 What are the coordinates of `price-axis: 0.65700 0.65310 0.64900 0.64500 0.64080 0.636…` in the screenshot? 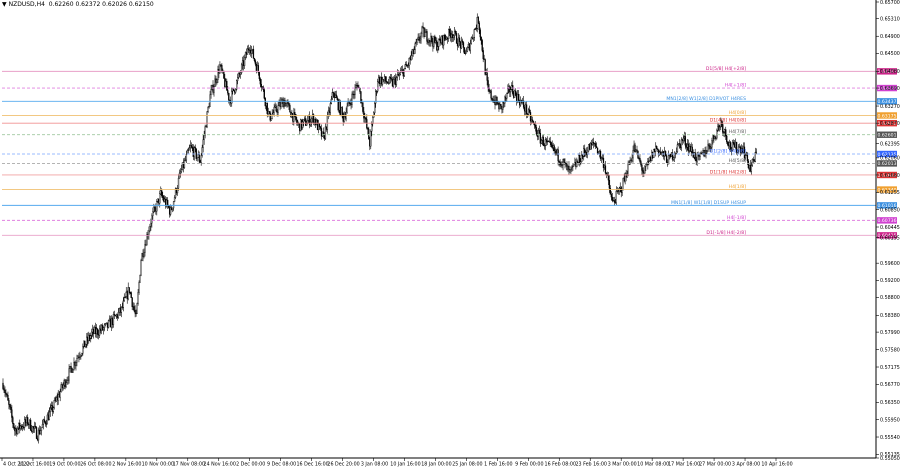 It's located at (888, 231).